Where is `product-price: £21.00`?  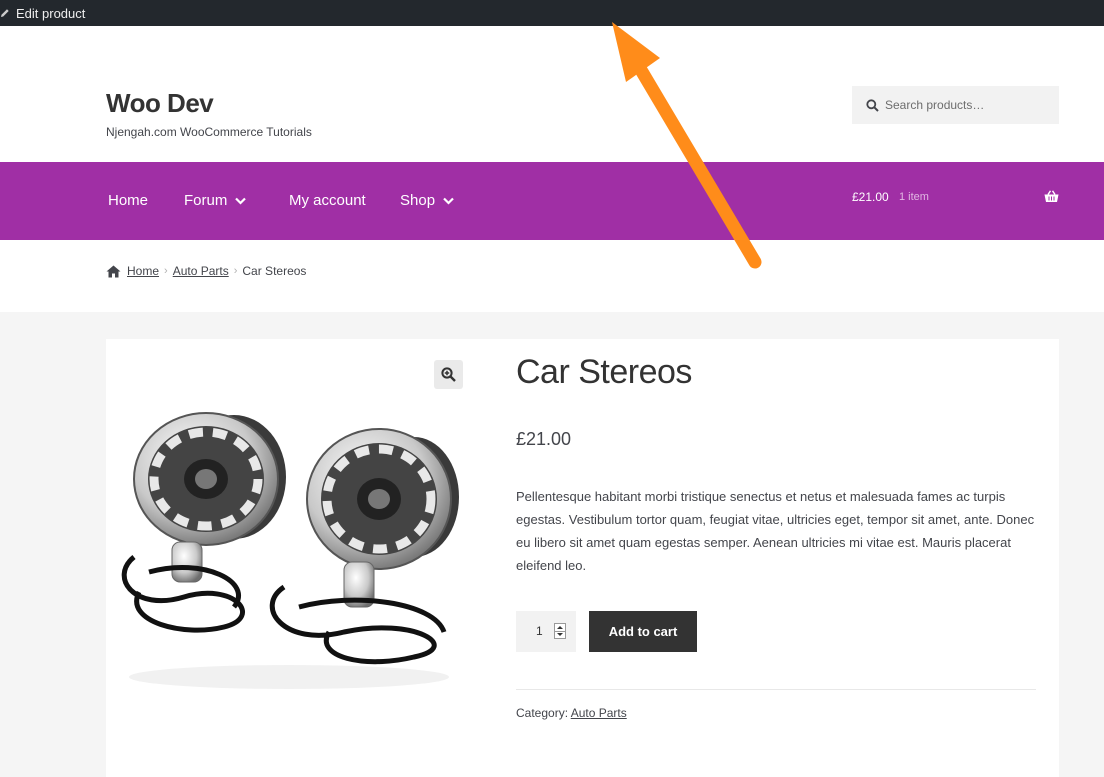
product-price: £21.00 is located at coordinates (544, 439).